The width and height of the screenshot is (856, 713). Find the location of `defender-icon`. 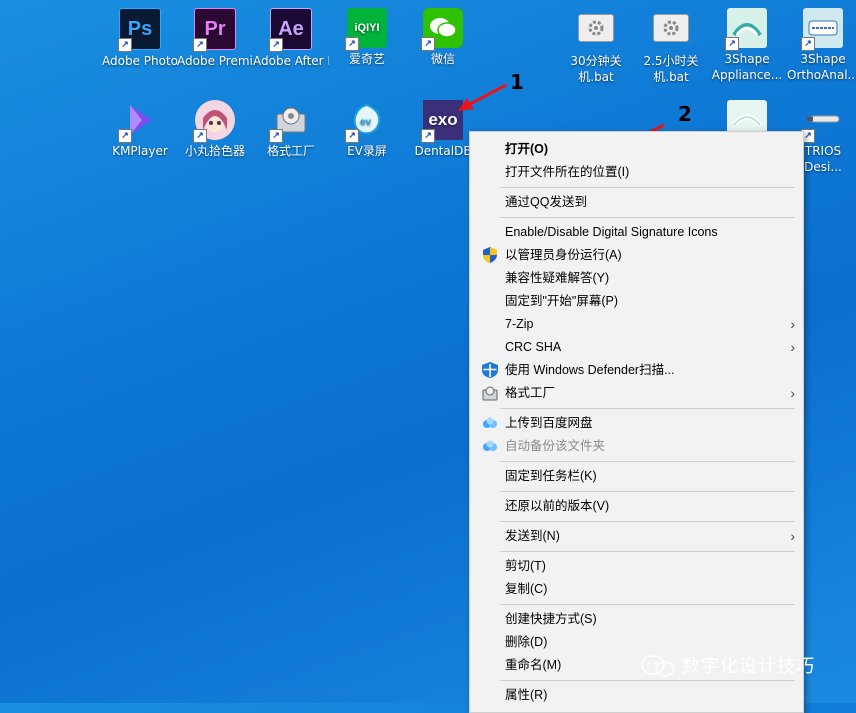

defender-icon is located at coordinates (490, 370).